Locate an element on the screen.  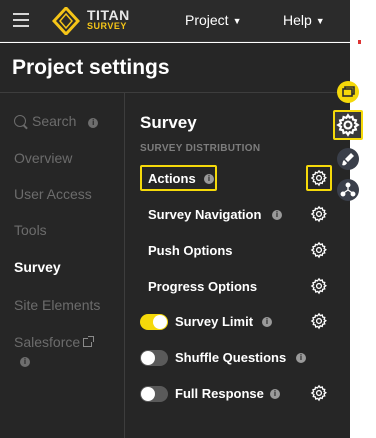
sidebar-item-label: Salesforce is located at coordinates (47, 342).